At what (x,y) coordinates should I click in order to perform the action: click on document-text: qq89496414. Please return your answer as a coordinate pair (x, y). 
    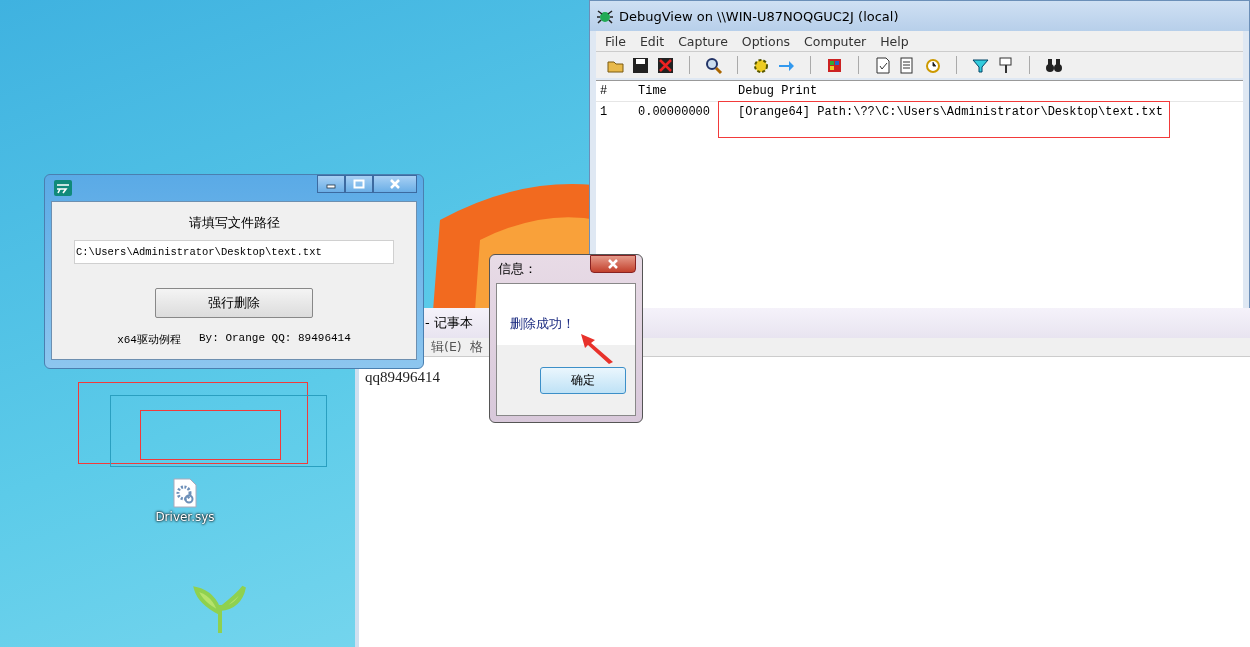
    Looking at the image, I should click on (402, 377).